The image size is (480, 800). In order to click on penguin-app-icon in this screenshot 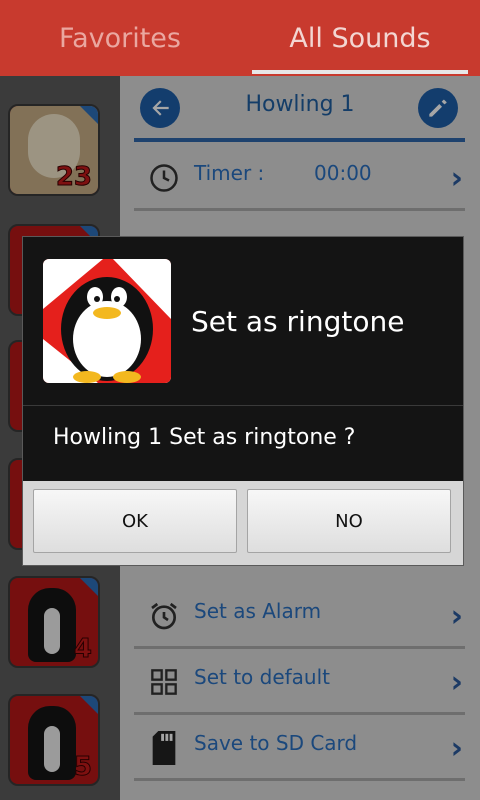, I will do `click(107, 321)`.